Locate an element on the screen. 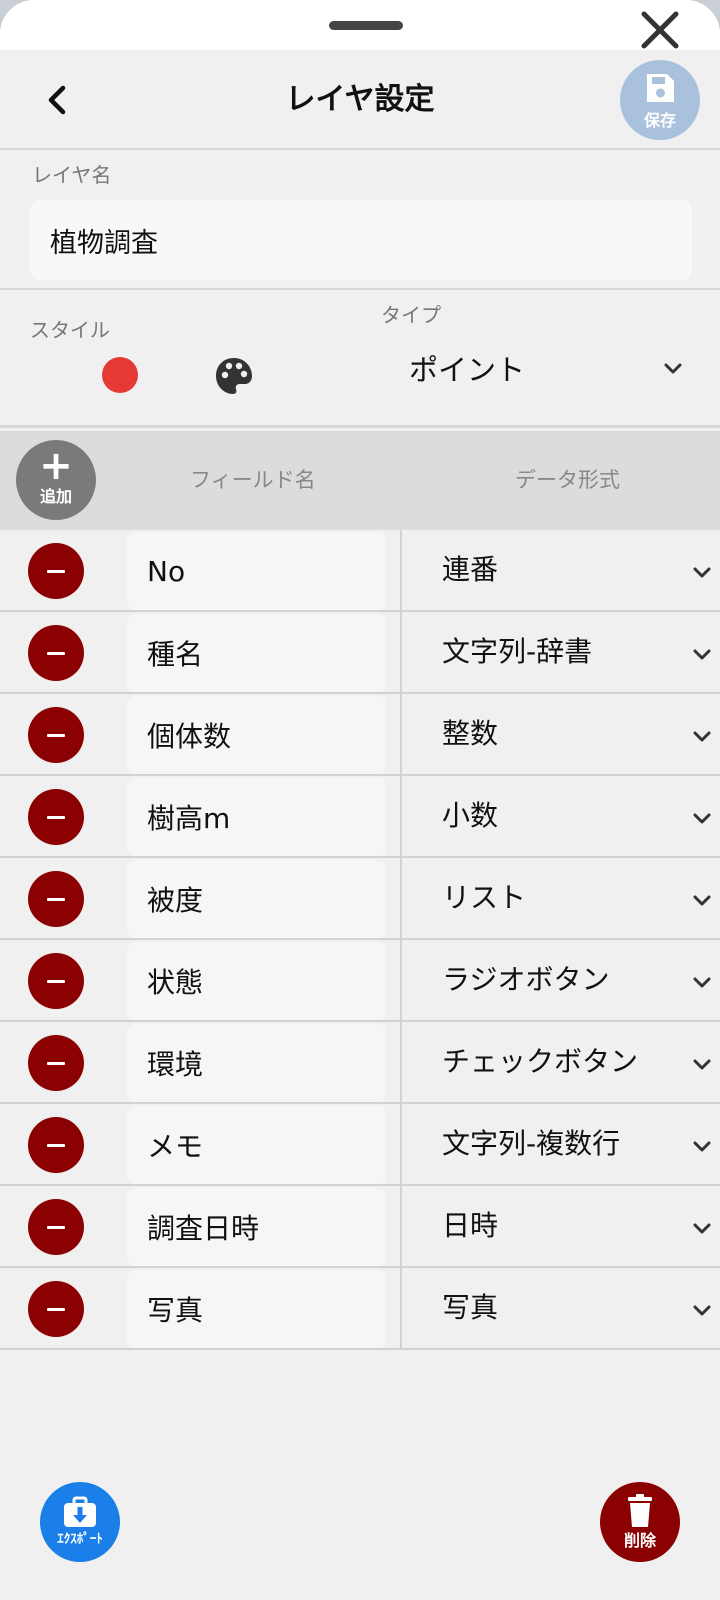  data-type-dropdown: ラジオボタン is located at coordinates (561, 980).